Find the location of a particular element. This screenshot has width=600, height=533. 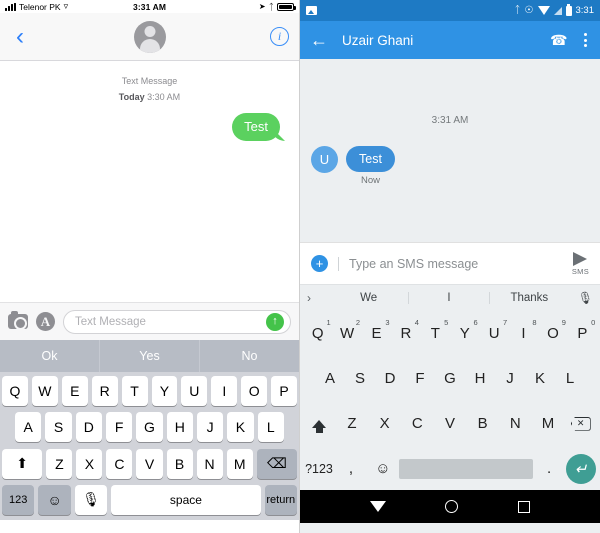

key-i: 8I is located at coordinates (523, 333).